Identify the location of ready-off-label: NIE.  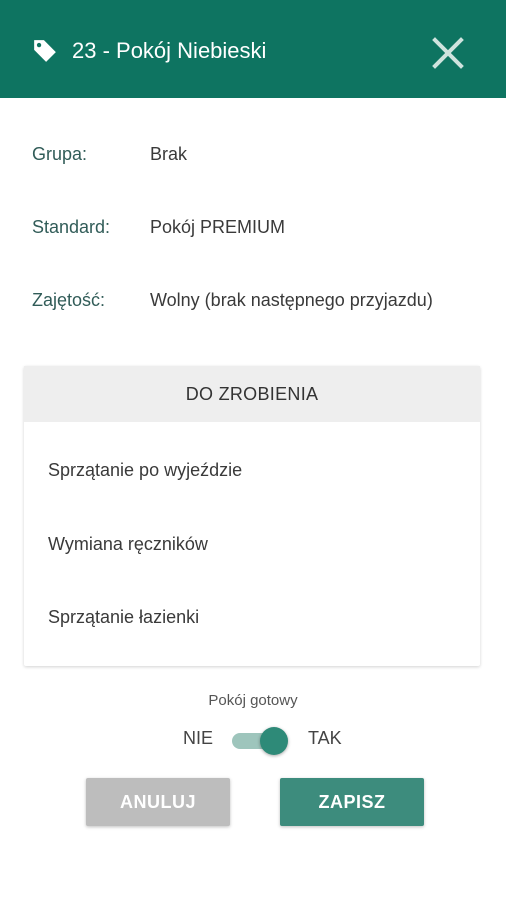
(198, 738).